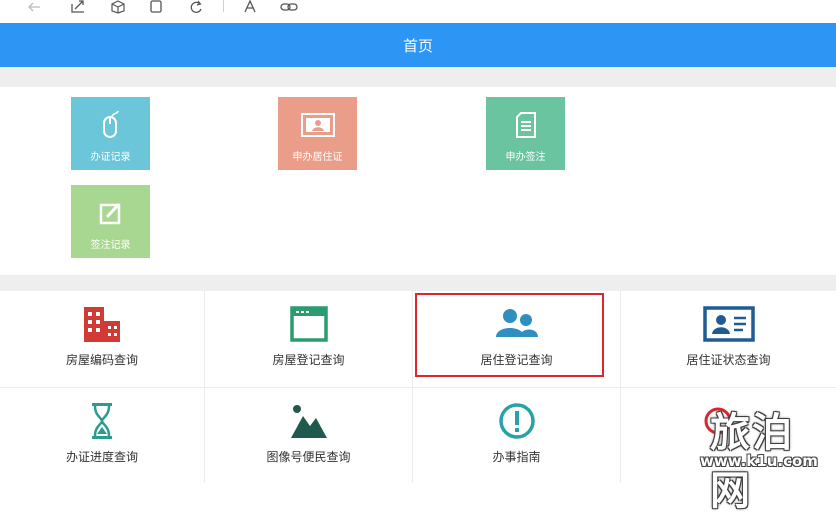 This screenshot has width=836, height=516. I want to click on browser-toolbar, so click(418, 11).